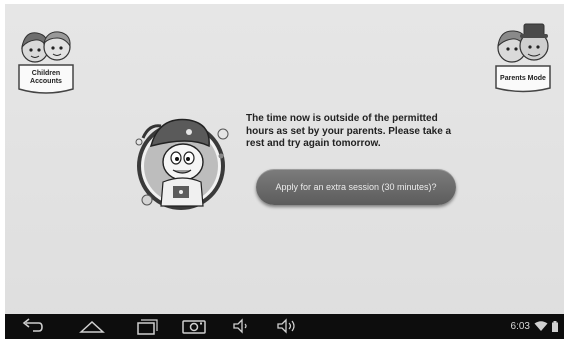 The height and width of the screenshot is (343, 569). Describe the element at coordinates (342, 118) in the screenshot. I see `message-line-1: The time now is outside of the permitted` at that location.